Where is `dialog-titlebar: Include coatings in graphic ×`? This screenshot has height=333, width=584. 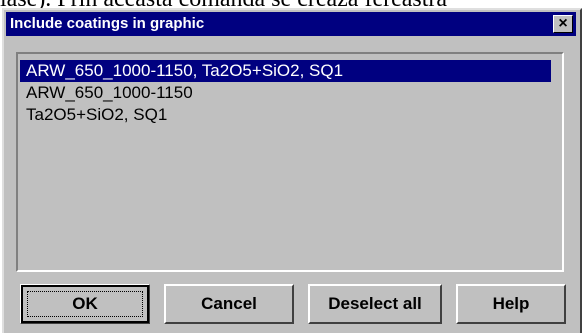
dialog-titlebar: Include coatings in graphic × is located at coordinates (291, 24).